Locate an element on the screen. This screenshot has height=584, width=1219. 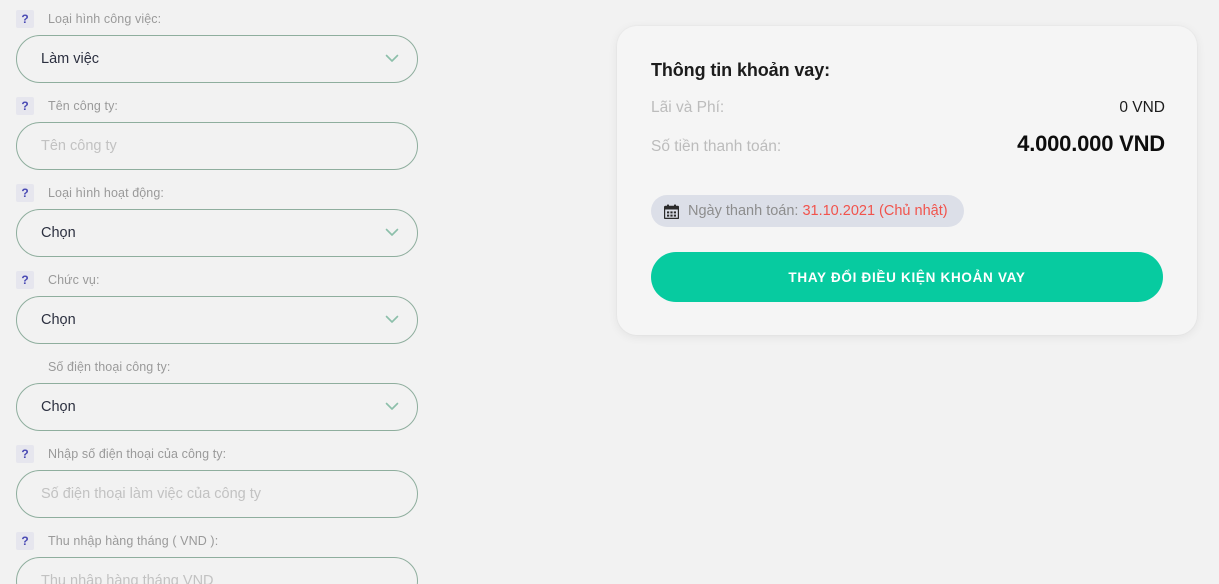
summary-row-value: 4.000.000 VND is located at coordinates (1091, 143).